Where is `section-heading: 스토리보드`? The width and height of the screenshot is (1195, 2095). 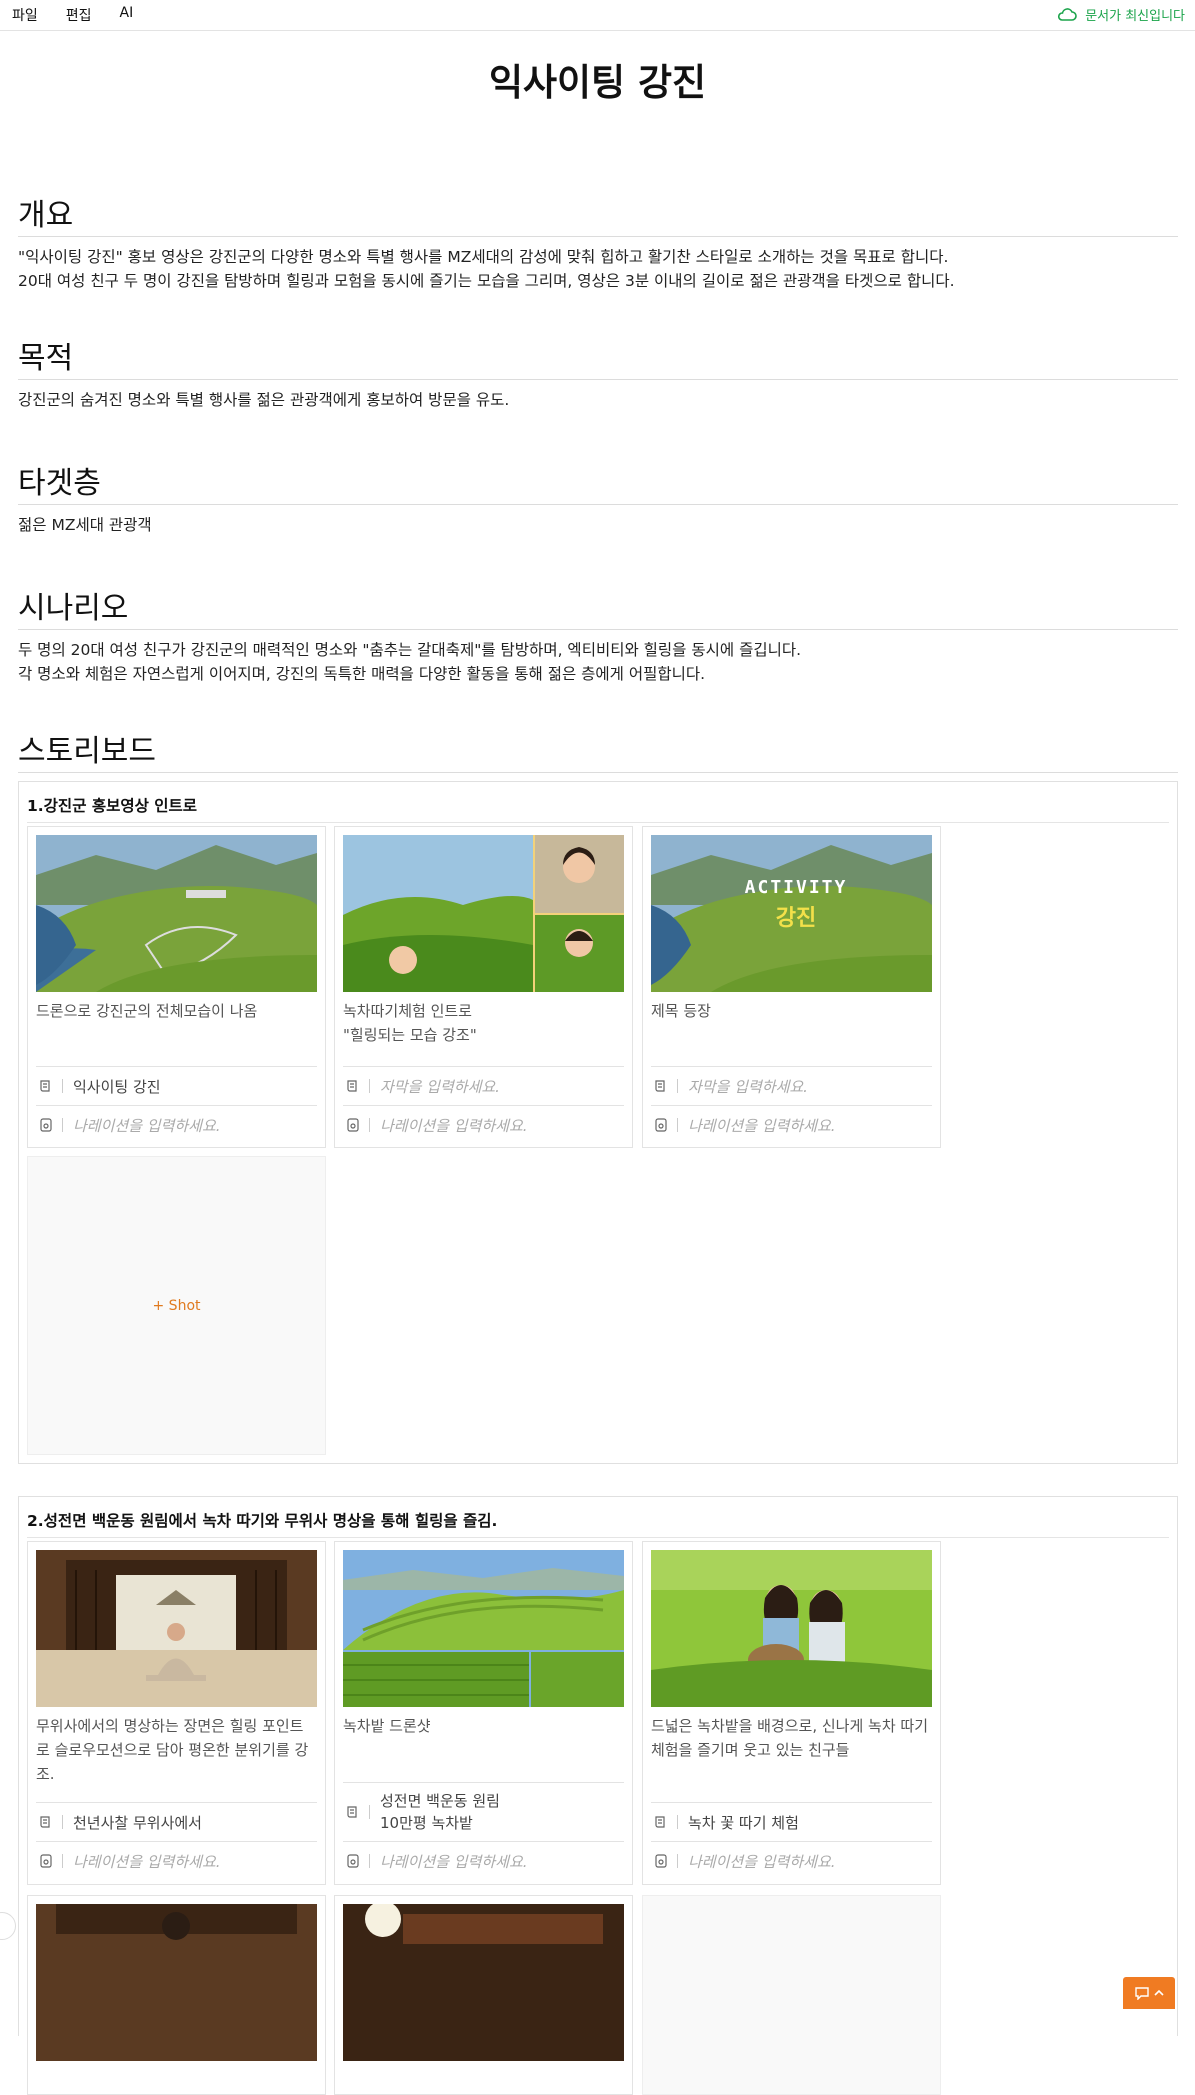
section-heading: 스토리보드 is located at coordinates (598, 753).